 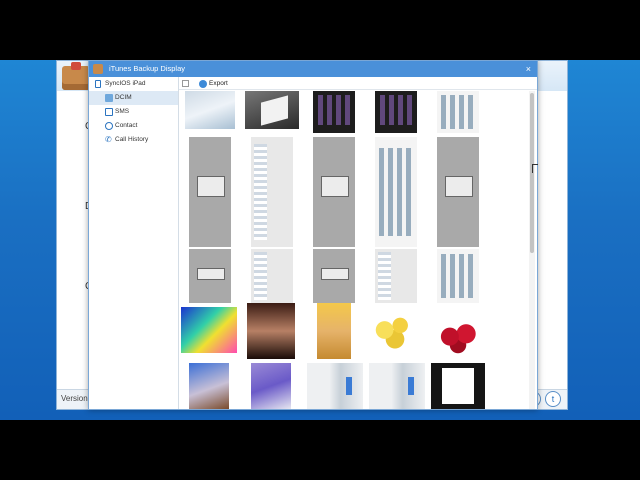 I want to click on export-label: Export, so click(x=218, y=83).